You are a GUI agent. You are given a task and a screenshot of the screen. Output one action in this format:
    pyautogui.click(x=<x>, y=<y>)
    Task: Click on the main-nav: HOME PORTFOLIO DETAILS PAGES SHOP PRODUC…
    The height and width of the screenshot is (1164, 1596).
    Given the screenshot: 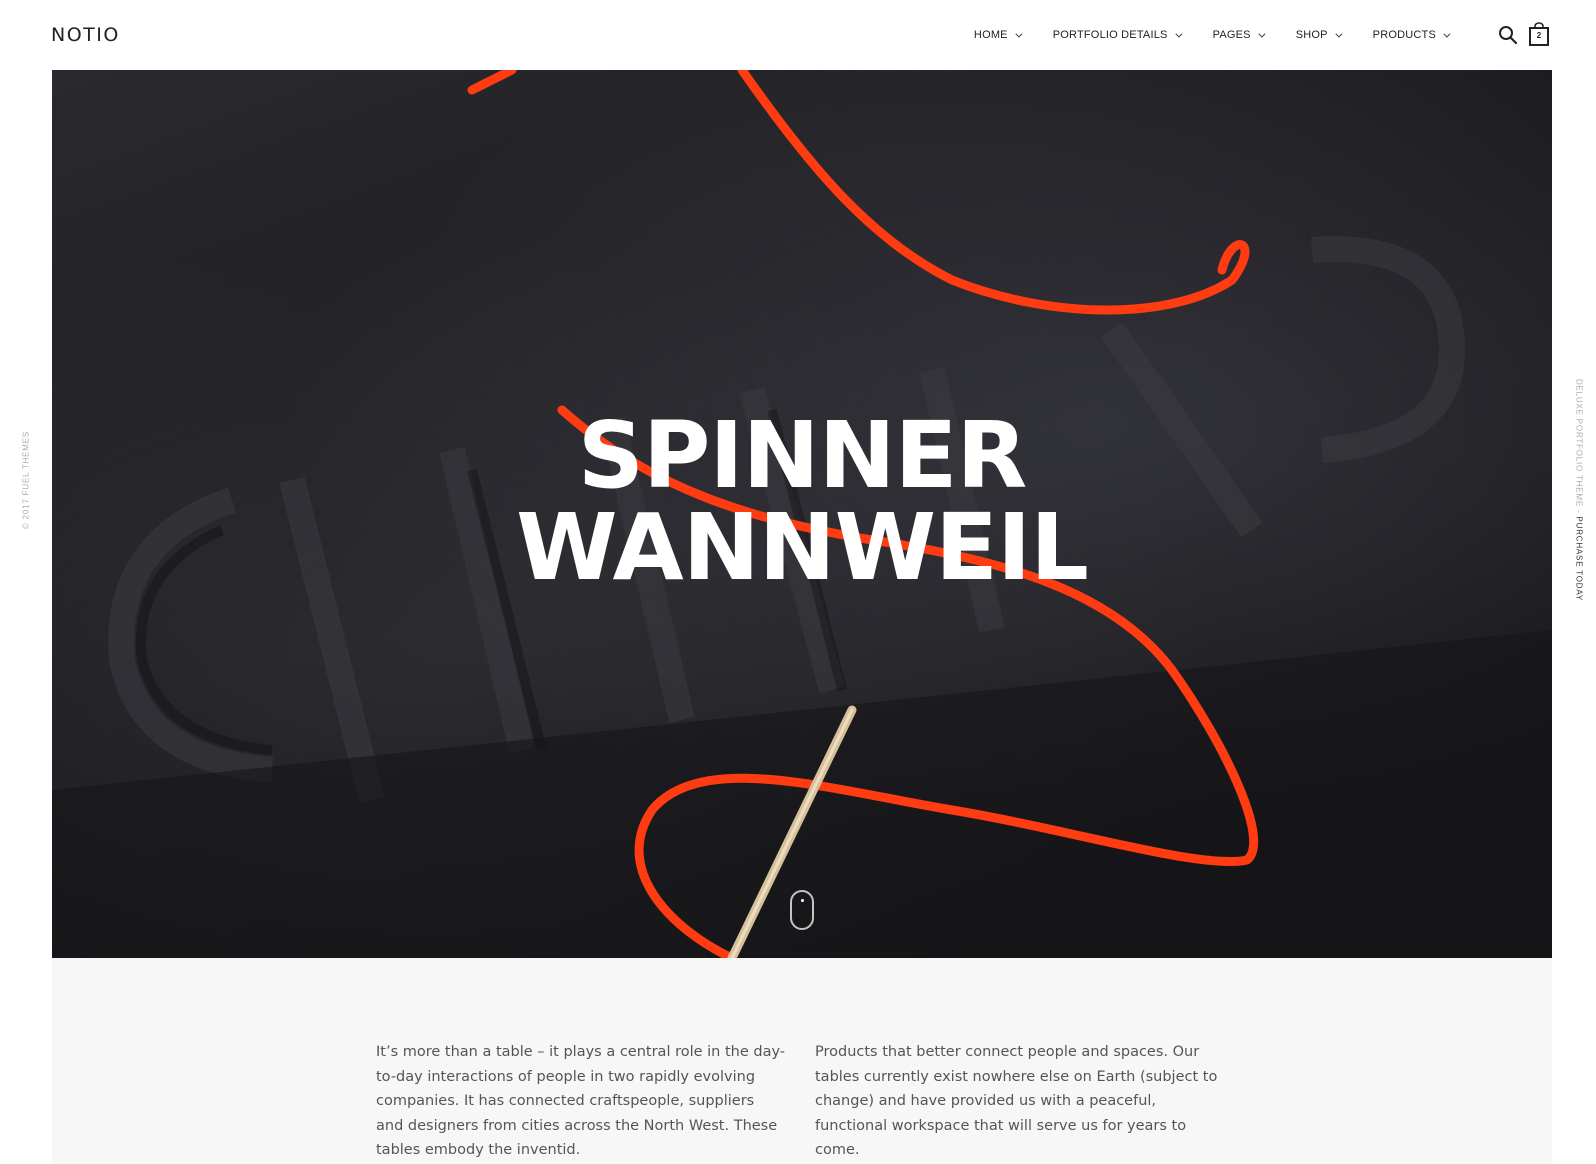 What is the action you would take?
    pyautogui.click(x=1212, y=35)
    